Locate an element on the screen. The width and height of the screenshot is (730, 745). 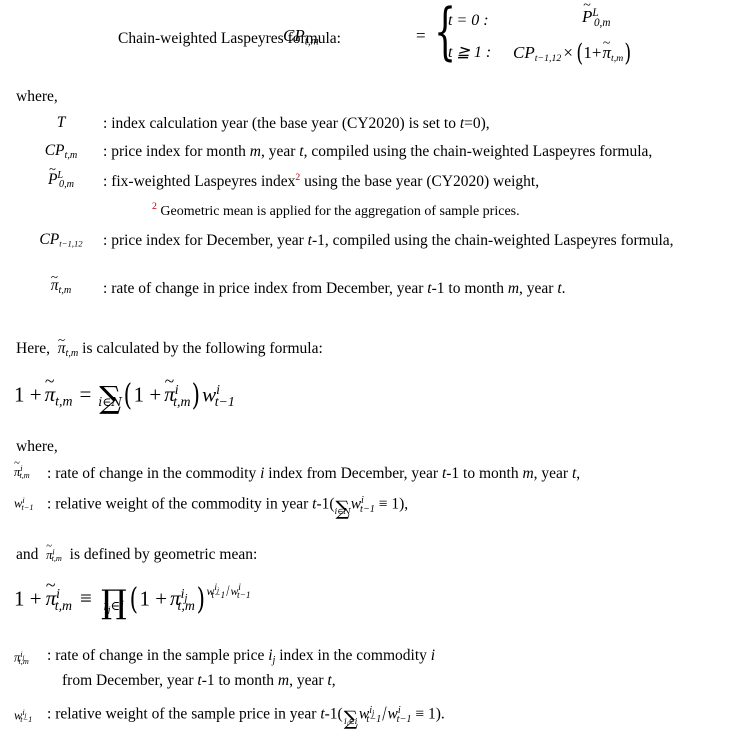
formula-2-lhs: 1 + is located at coordinates (28, 394).